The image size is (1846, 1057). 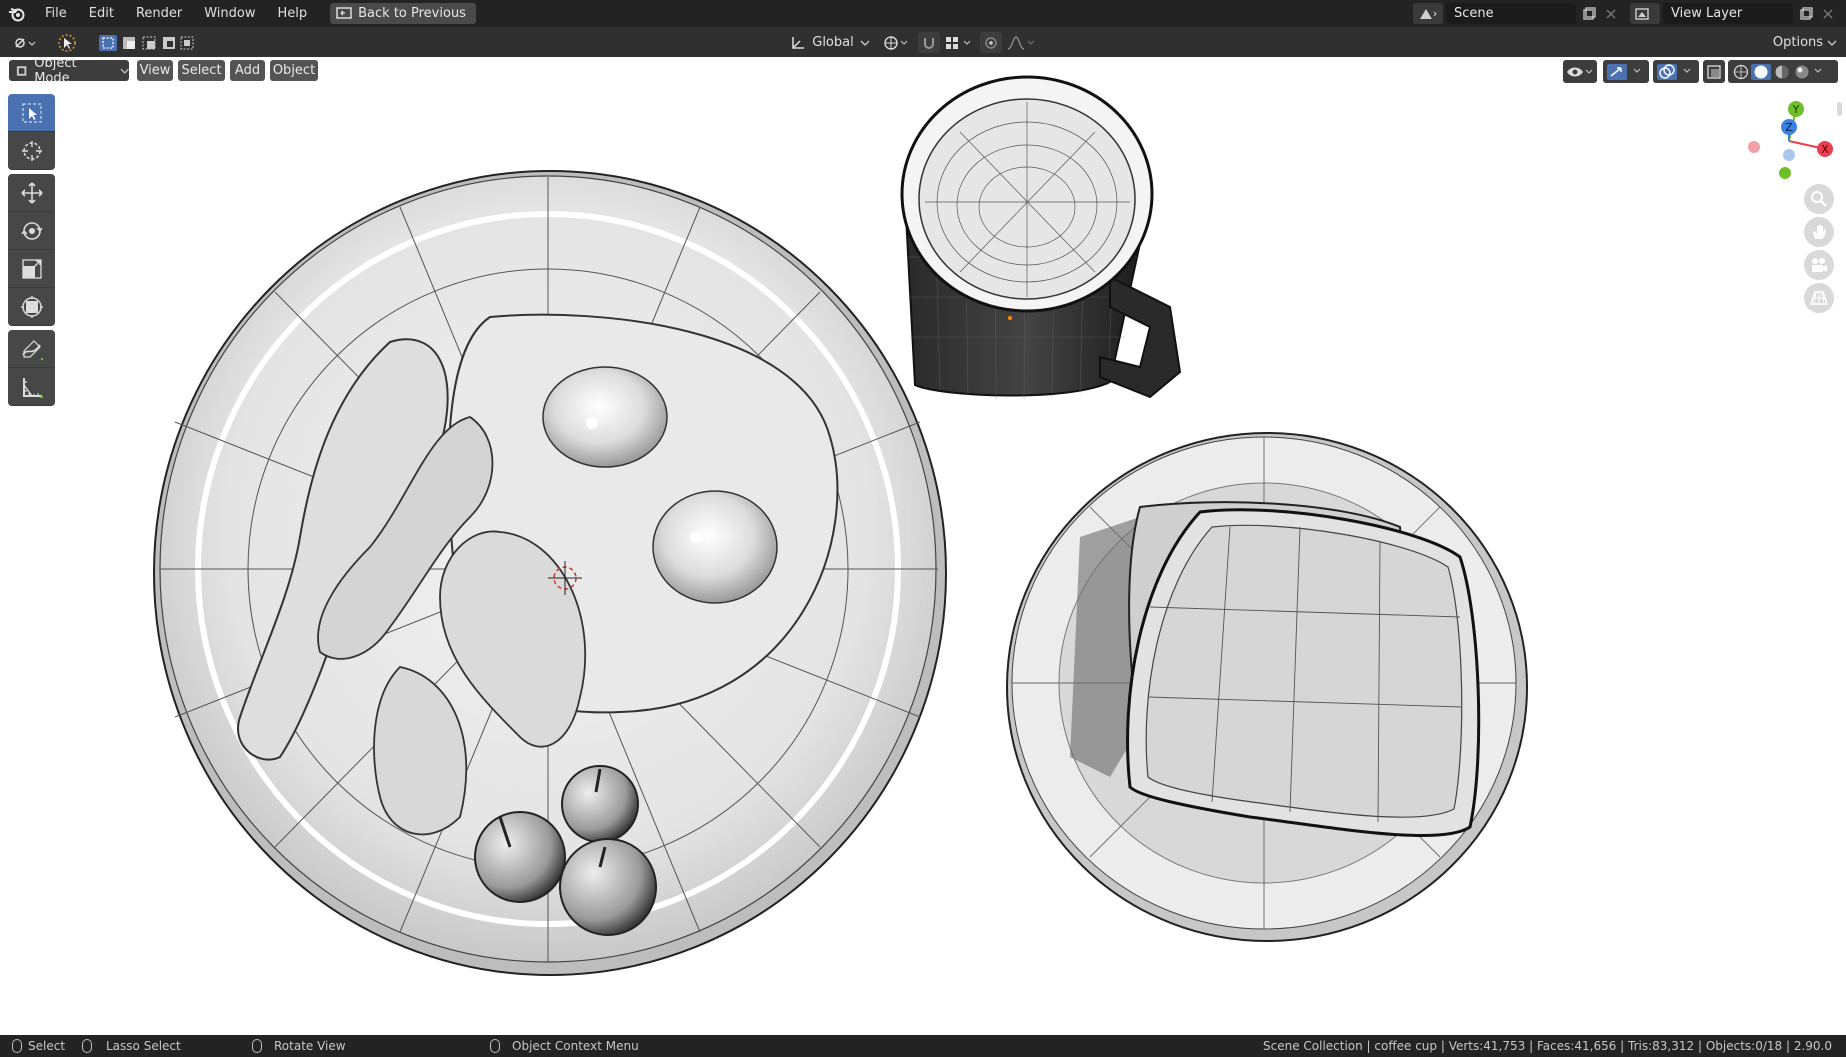 I want to click on orientation-axes-icon, so click(x=798, y=42).